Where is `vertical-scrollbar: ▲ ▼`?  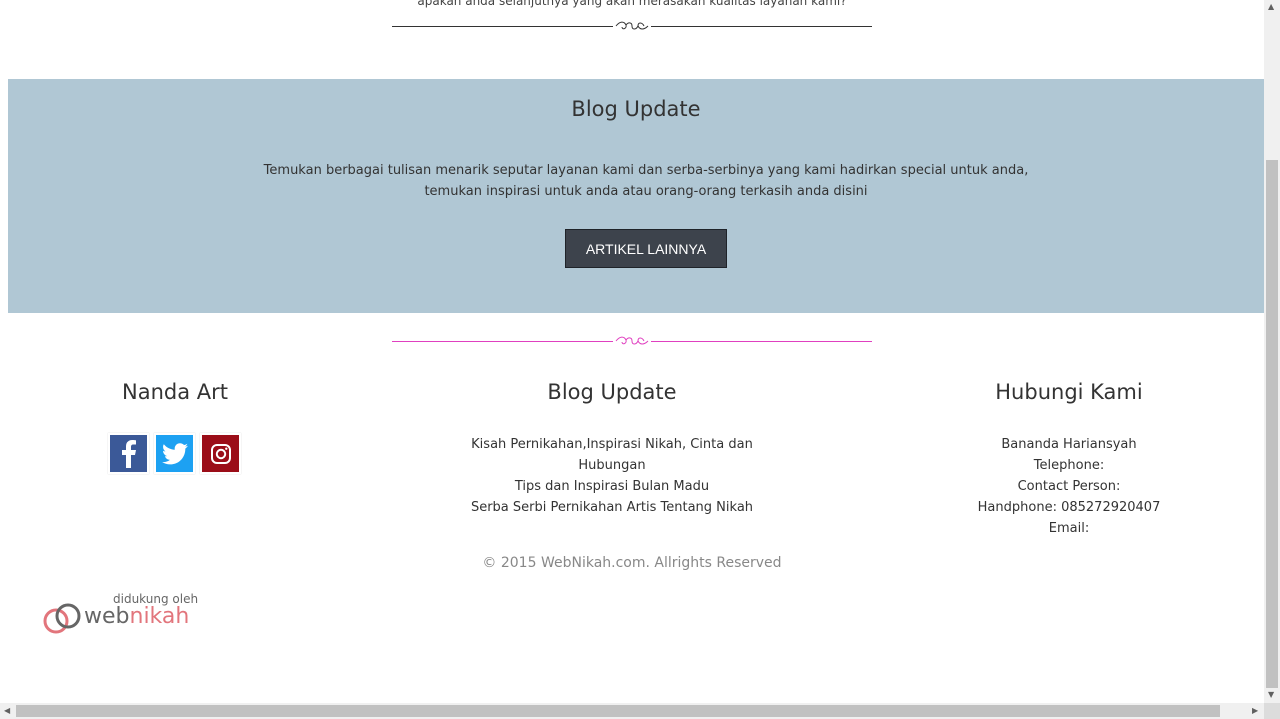
vertical-scrollbar: ▲ ▼ is located at coordinates (1272, 351).